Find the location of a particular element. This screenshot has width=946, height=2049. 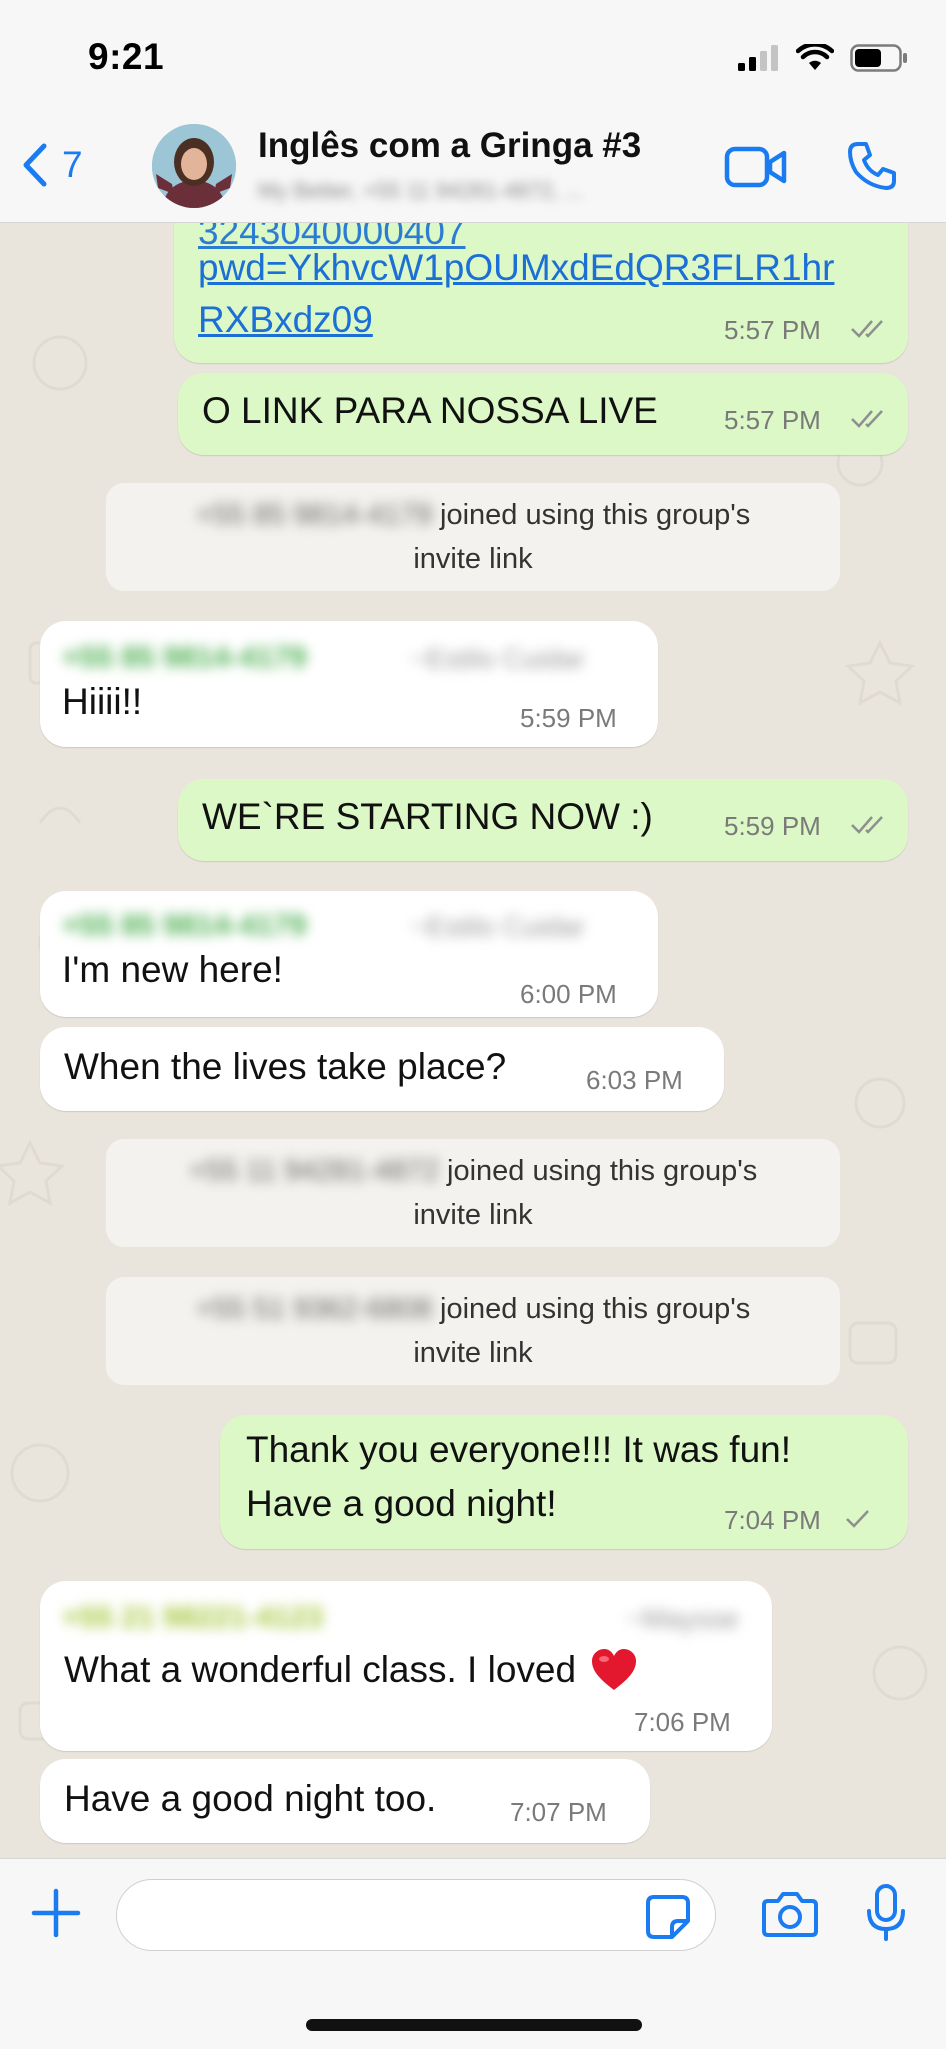

video-call-icon is located at coordinates (755, 167).